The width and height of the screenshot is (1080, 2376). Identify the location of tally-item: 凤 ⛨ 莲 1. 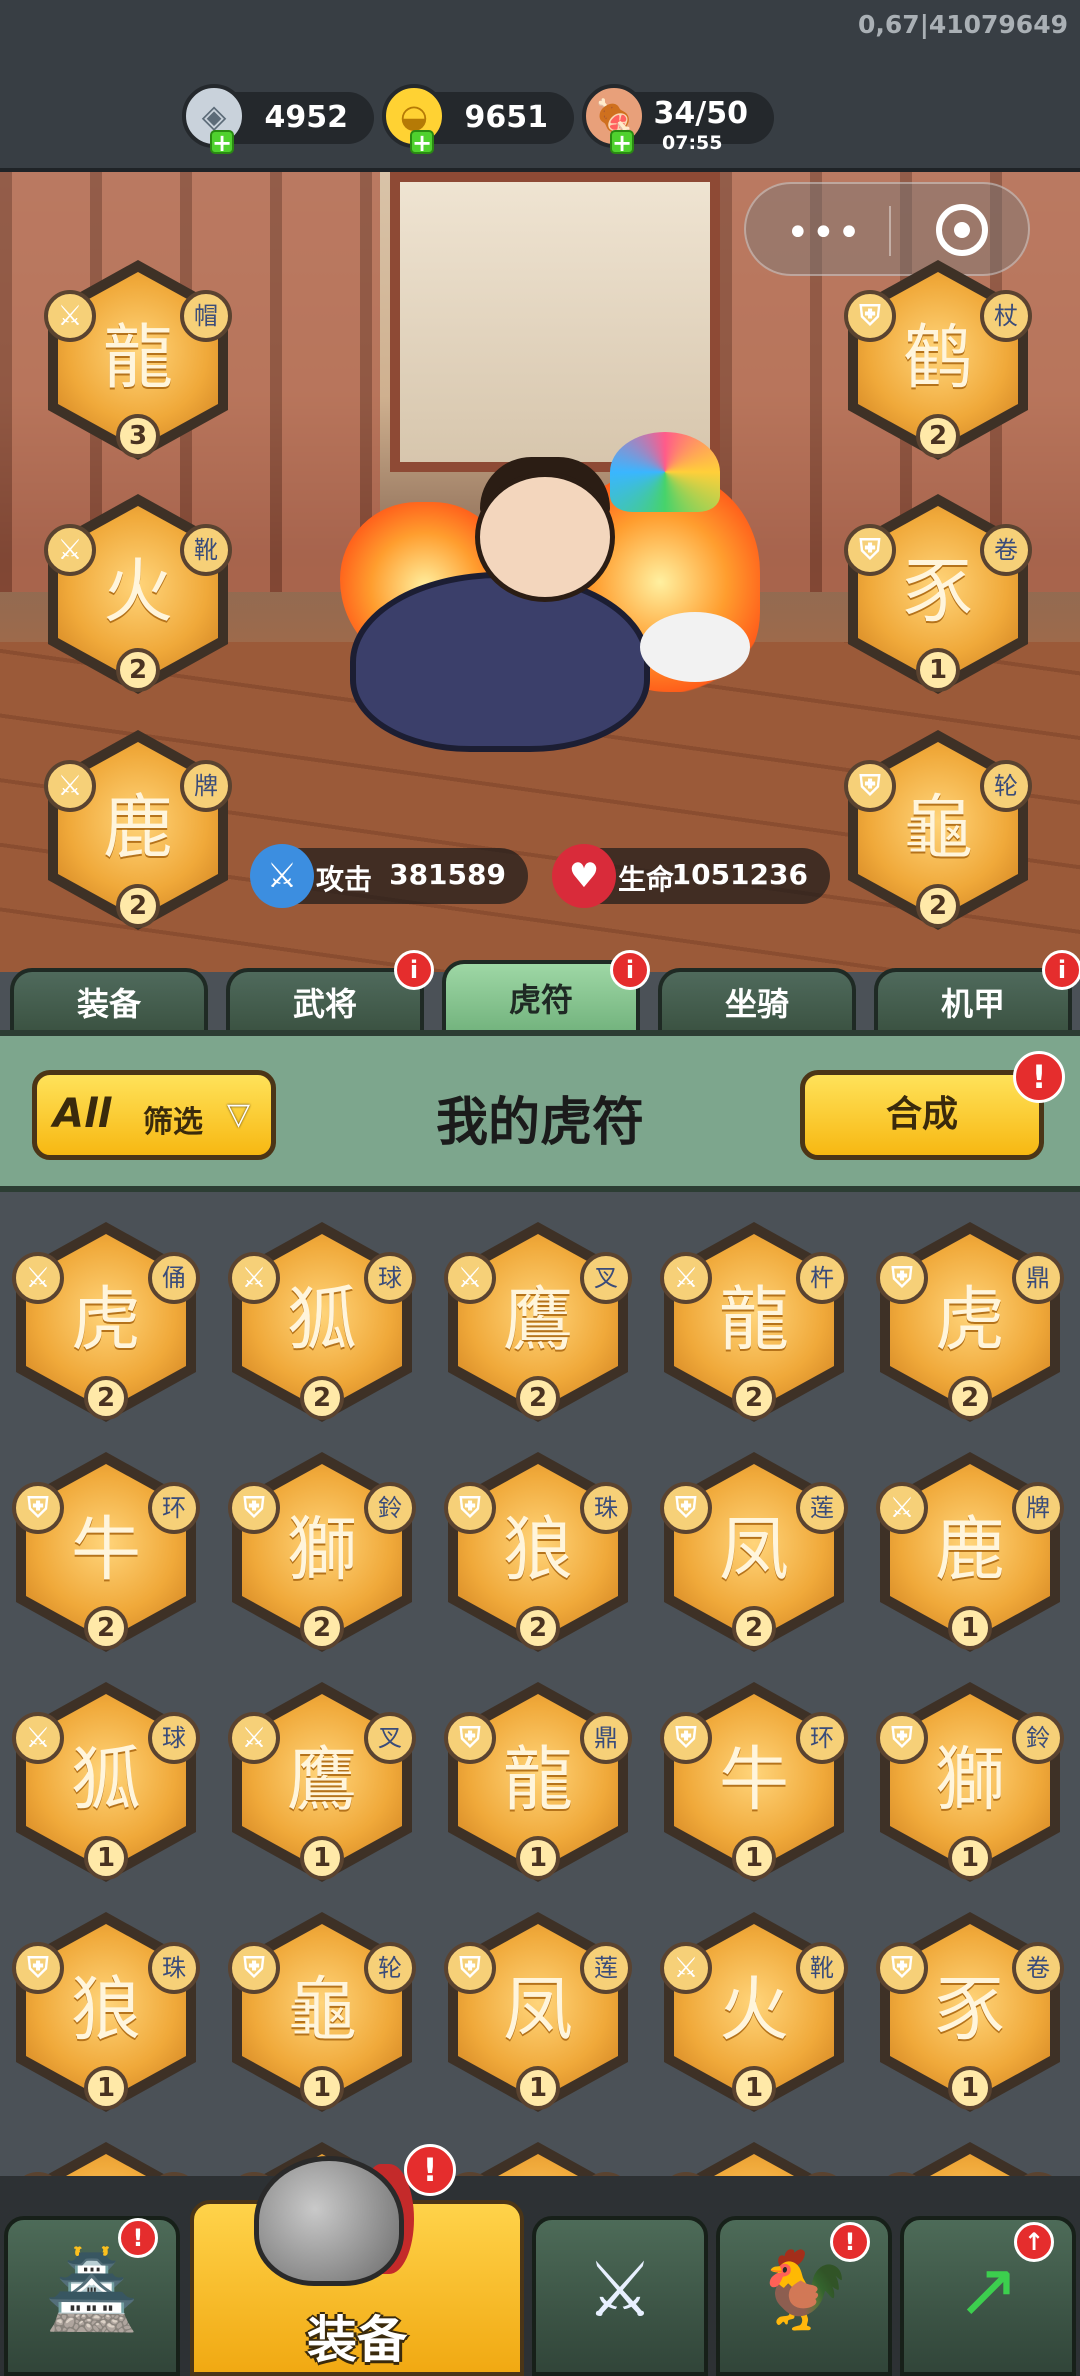
(538, 2012).